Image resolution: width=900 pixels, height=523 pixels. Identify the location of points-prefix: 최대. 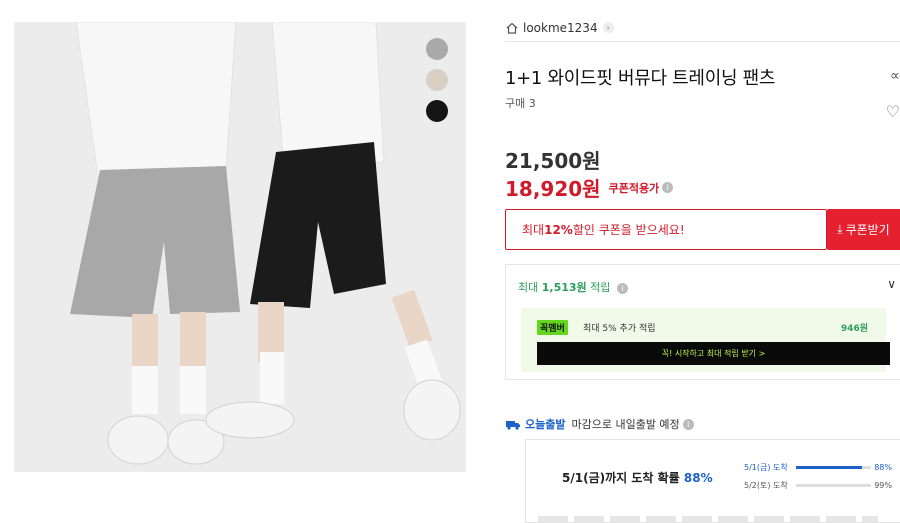
(530, 287).